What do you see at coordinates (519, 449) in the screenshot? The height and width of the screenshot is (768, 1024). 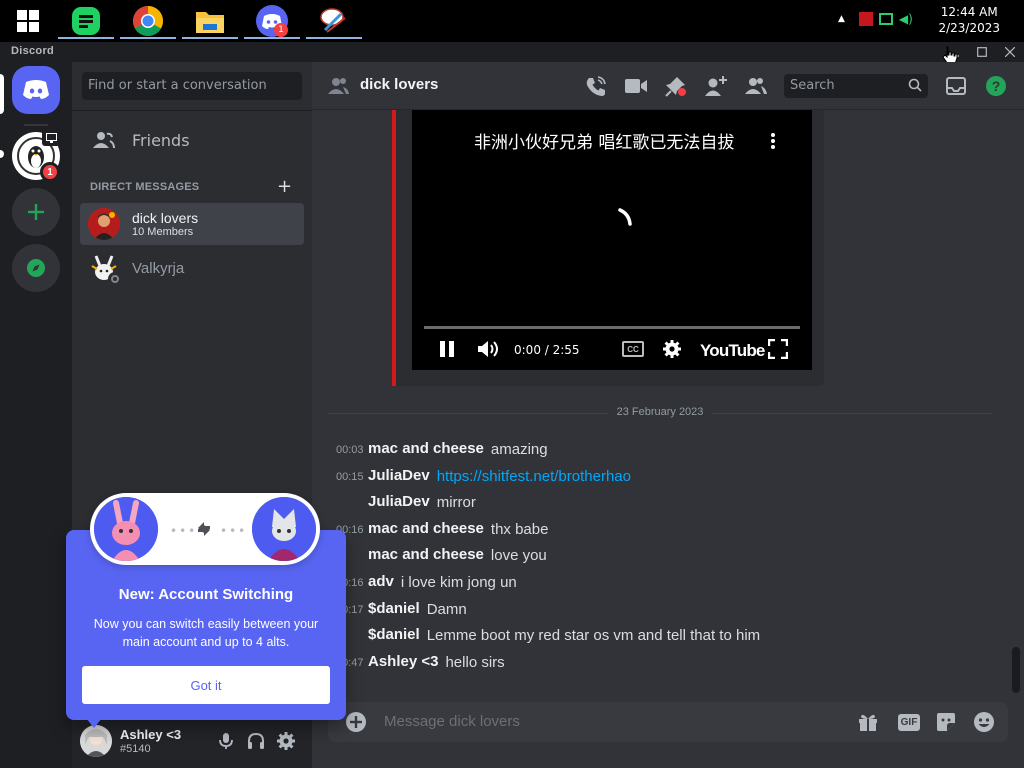 I see `message-content: amazing` at bounding box center [519, 449].